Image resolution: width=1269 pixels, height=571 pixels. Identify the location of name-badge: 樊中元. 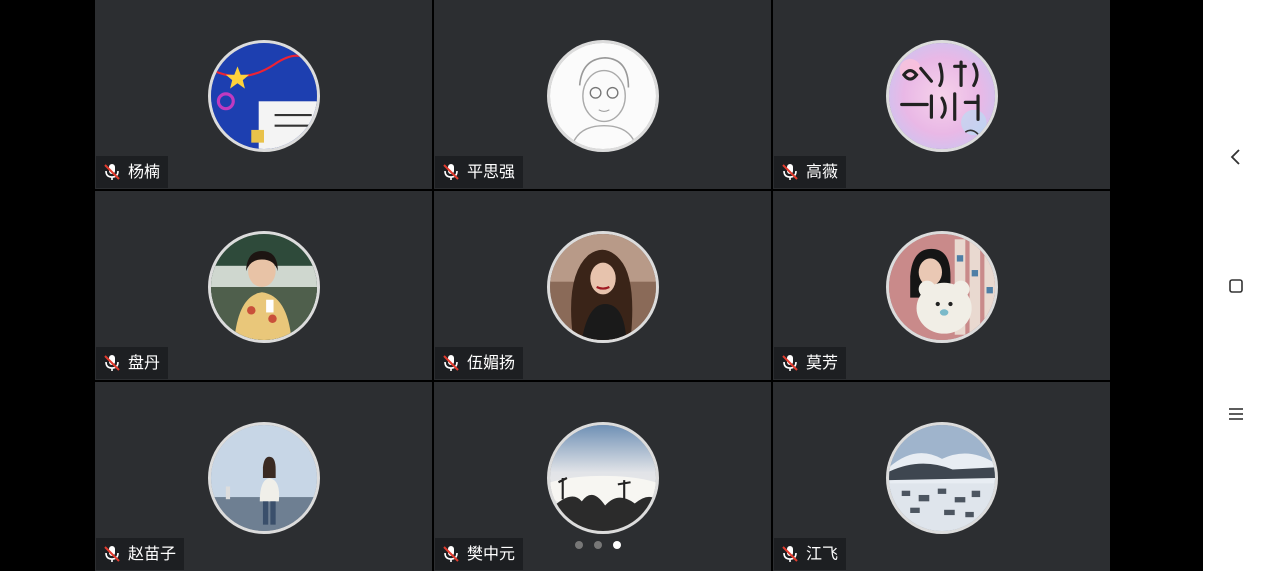
(479, 554).